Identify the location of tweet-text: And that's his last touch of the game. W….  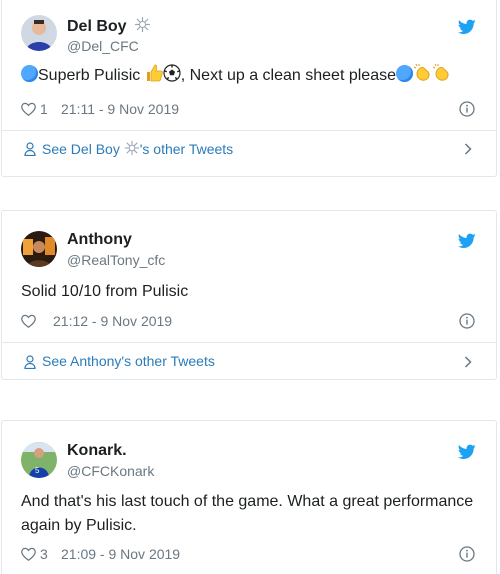
(247, 513).